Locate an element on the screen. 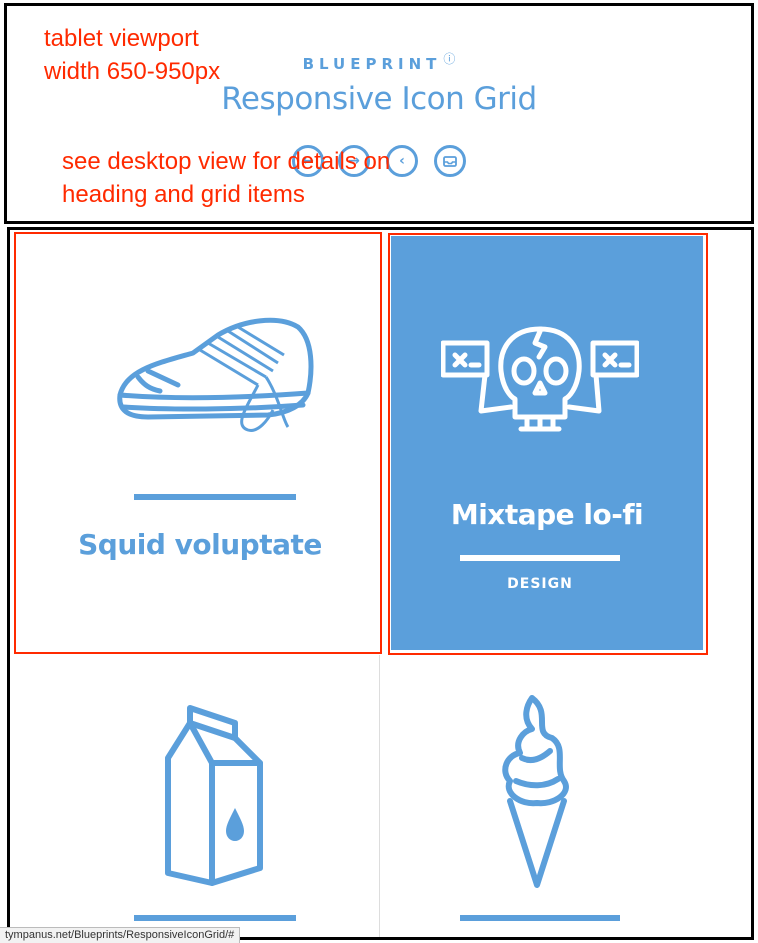  tray-icon is located at coordinates (450, 161).